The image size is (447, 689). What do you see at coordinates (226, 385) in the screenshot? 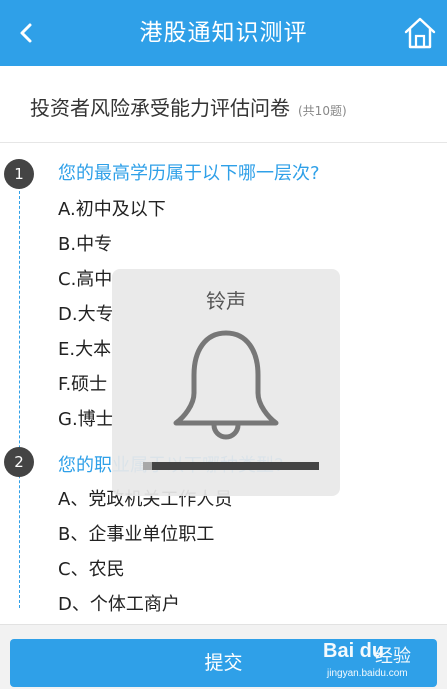
I see `bell-icon` at bounding box center [226, 385].